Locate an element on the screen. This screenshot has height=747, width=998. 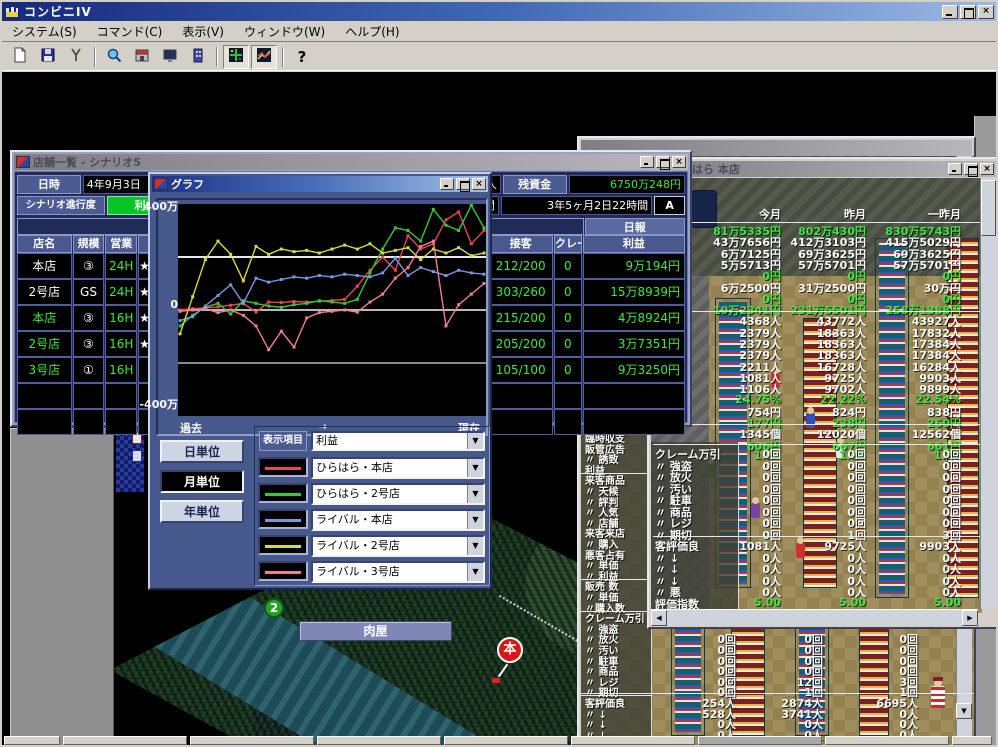
store-cell: 16H is located at coordinates (121, 370).